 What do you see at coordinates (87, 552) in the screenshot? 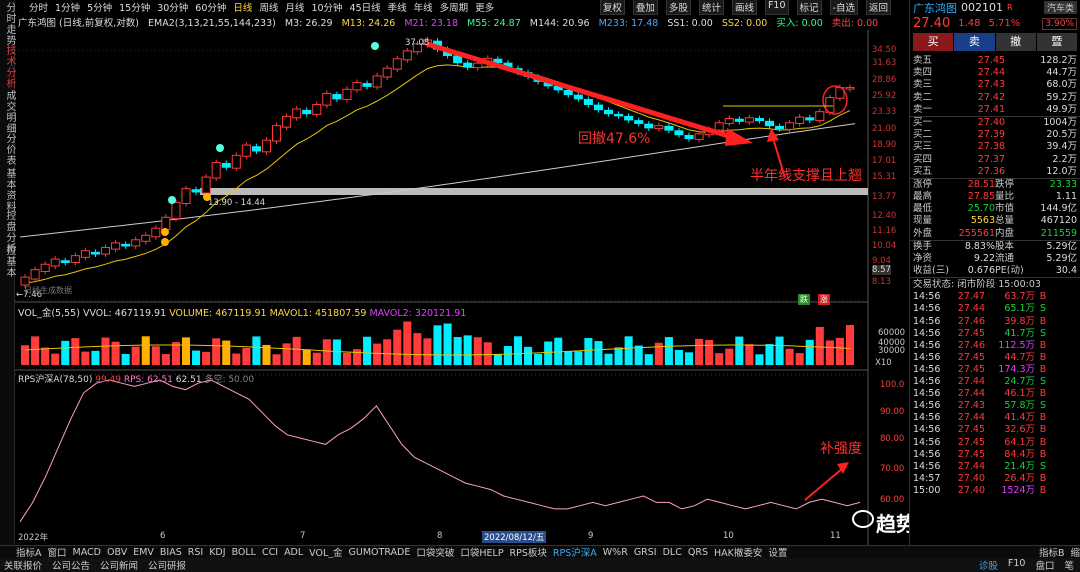
I see `indicator-tab: MACD` at bounding box center [87, 552].